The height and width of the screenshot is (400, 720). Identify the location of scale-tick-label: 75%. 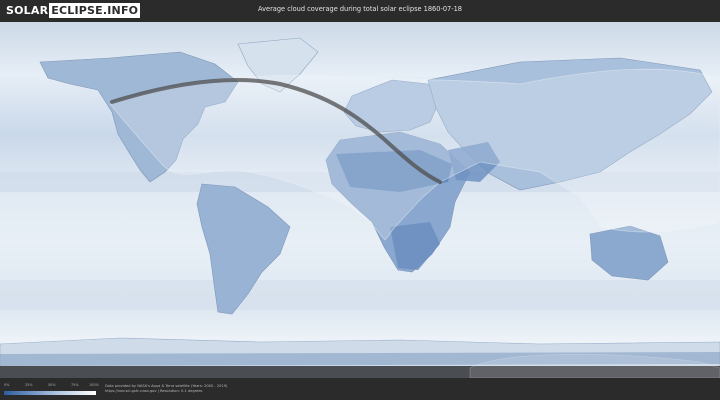
(75, 385).